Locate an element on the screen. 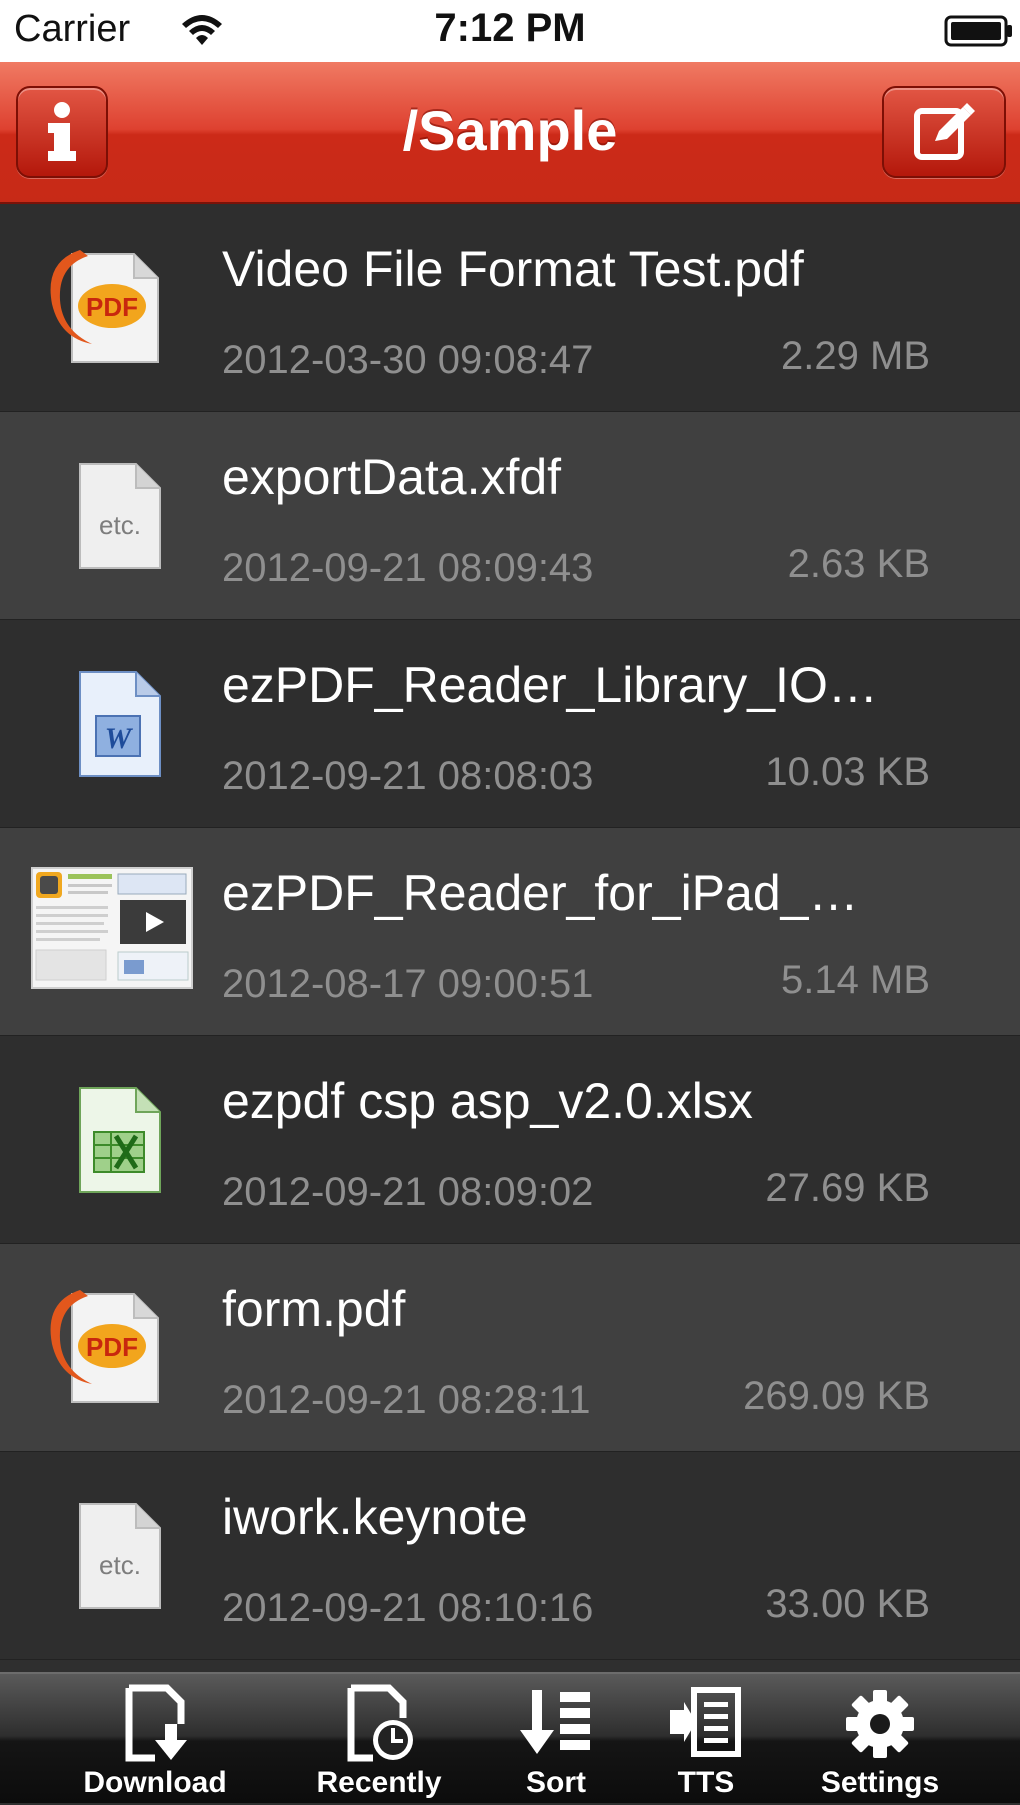  settings-button: Settings is located at coordinates (880, 1739).